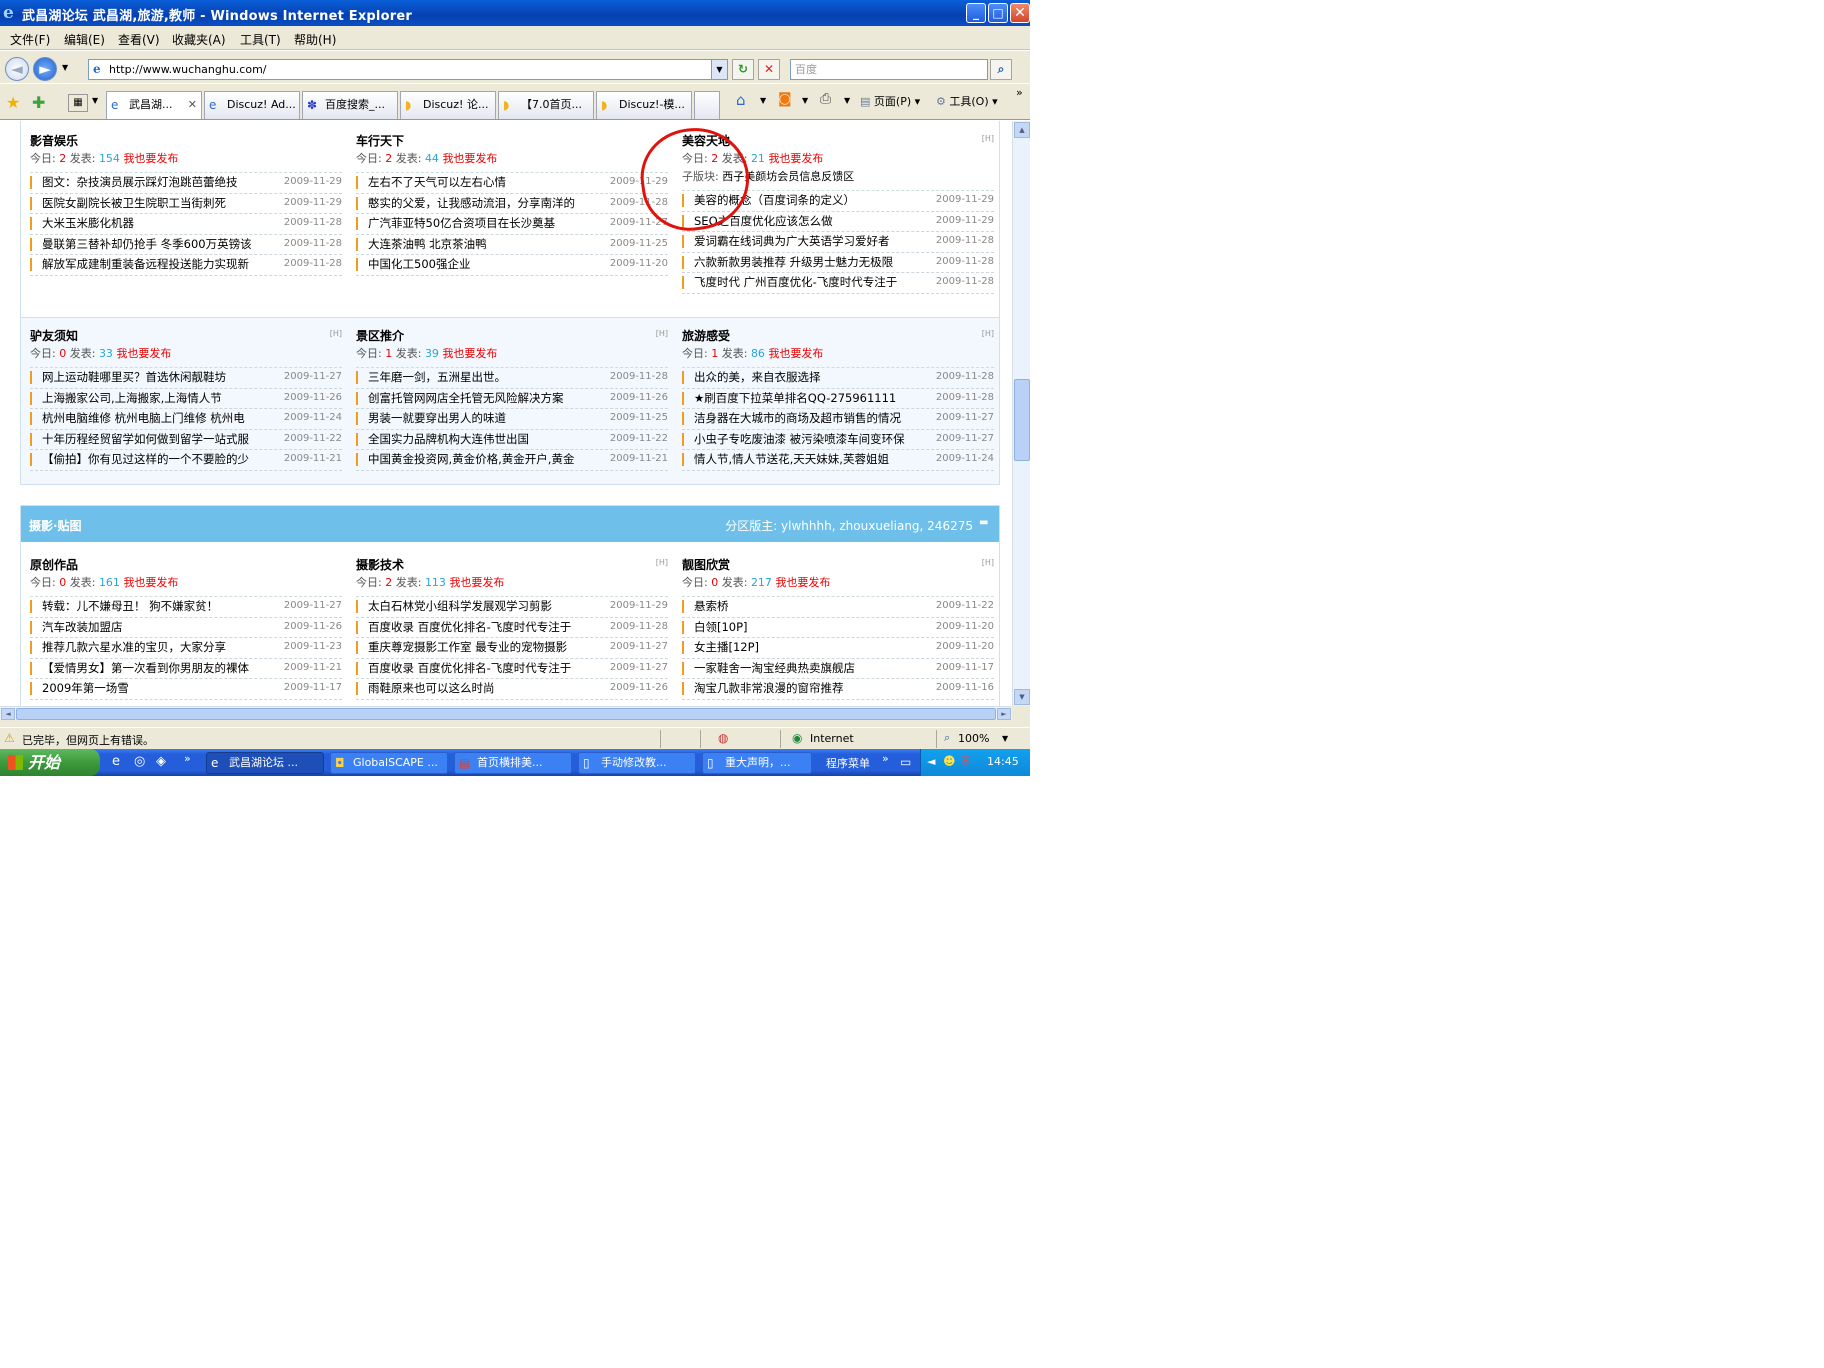 This screenshot has height=1368, width=1824. What do you see at coordinates (473, 377) in the screenshot?
I see `topic-title: 三年磨一剑，五洲星出世。` at bounding box center [473, 377].